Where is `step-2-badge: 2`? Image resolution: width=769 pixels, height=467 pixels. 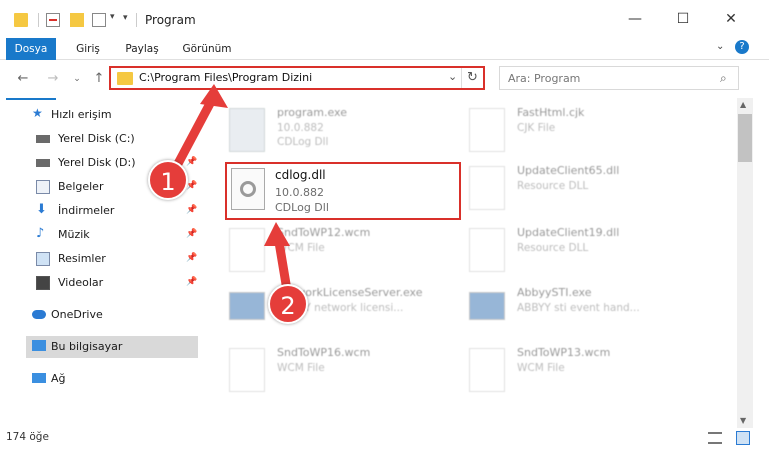 step-2-badge: 2 is located at coordinates (288, 304).